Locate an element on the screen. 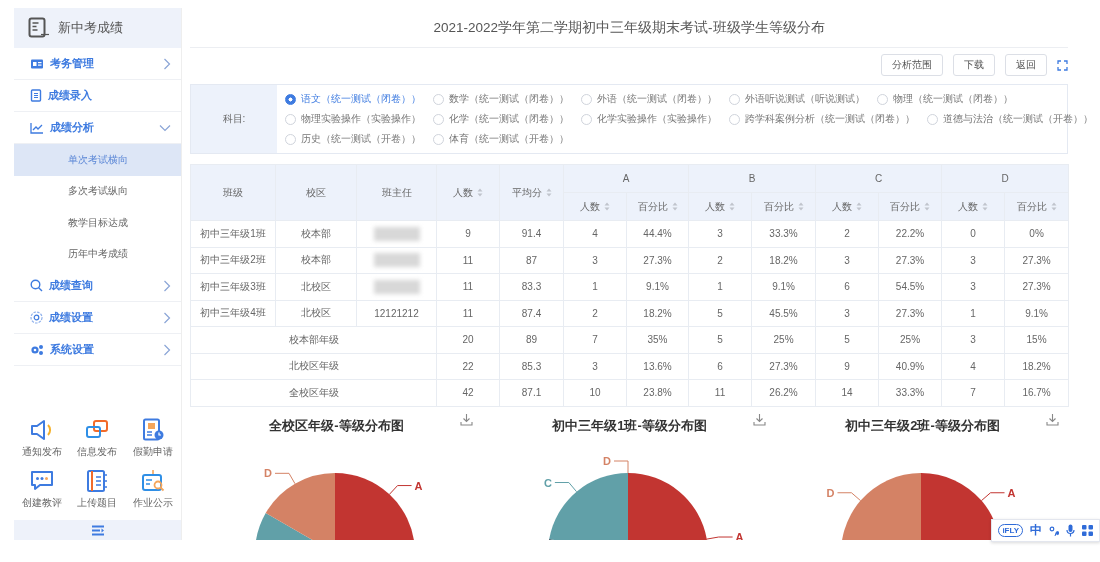  collapse-menu-icon is located at coordinates (97, 530).